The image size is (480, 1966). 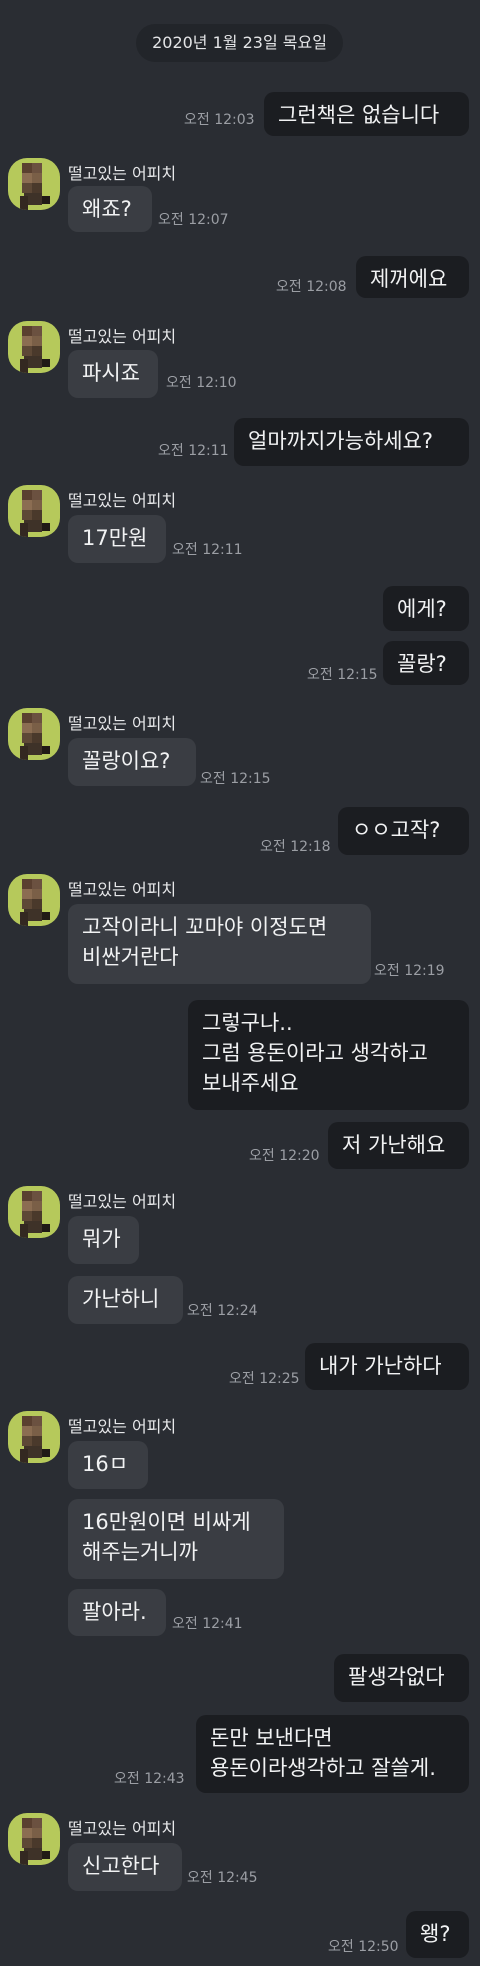 I want to click on received-message-bubble: 뭐가, so click(x=103, y=1240).